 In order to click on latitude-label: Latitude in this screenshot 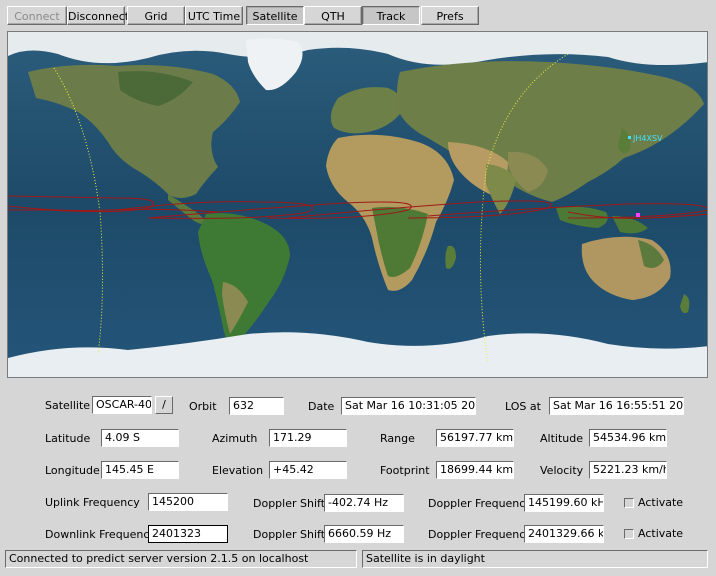, I will do `click(68, 438)`.